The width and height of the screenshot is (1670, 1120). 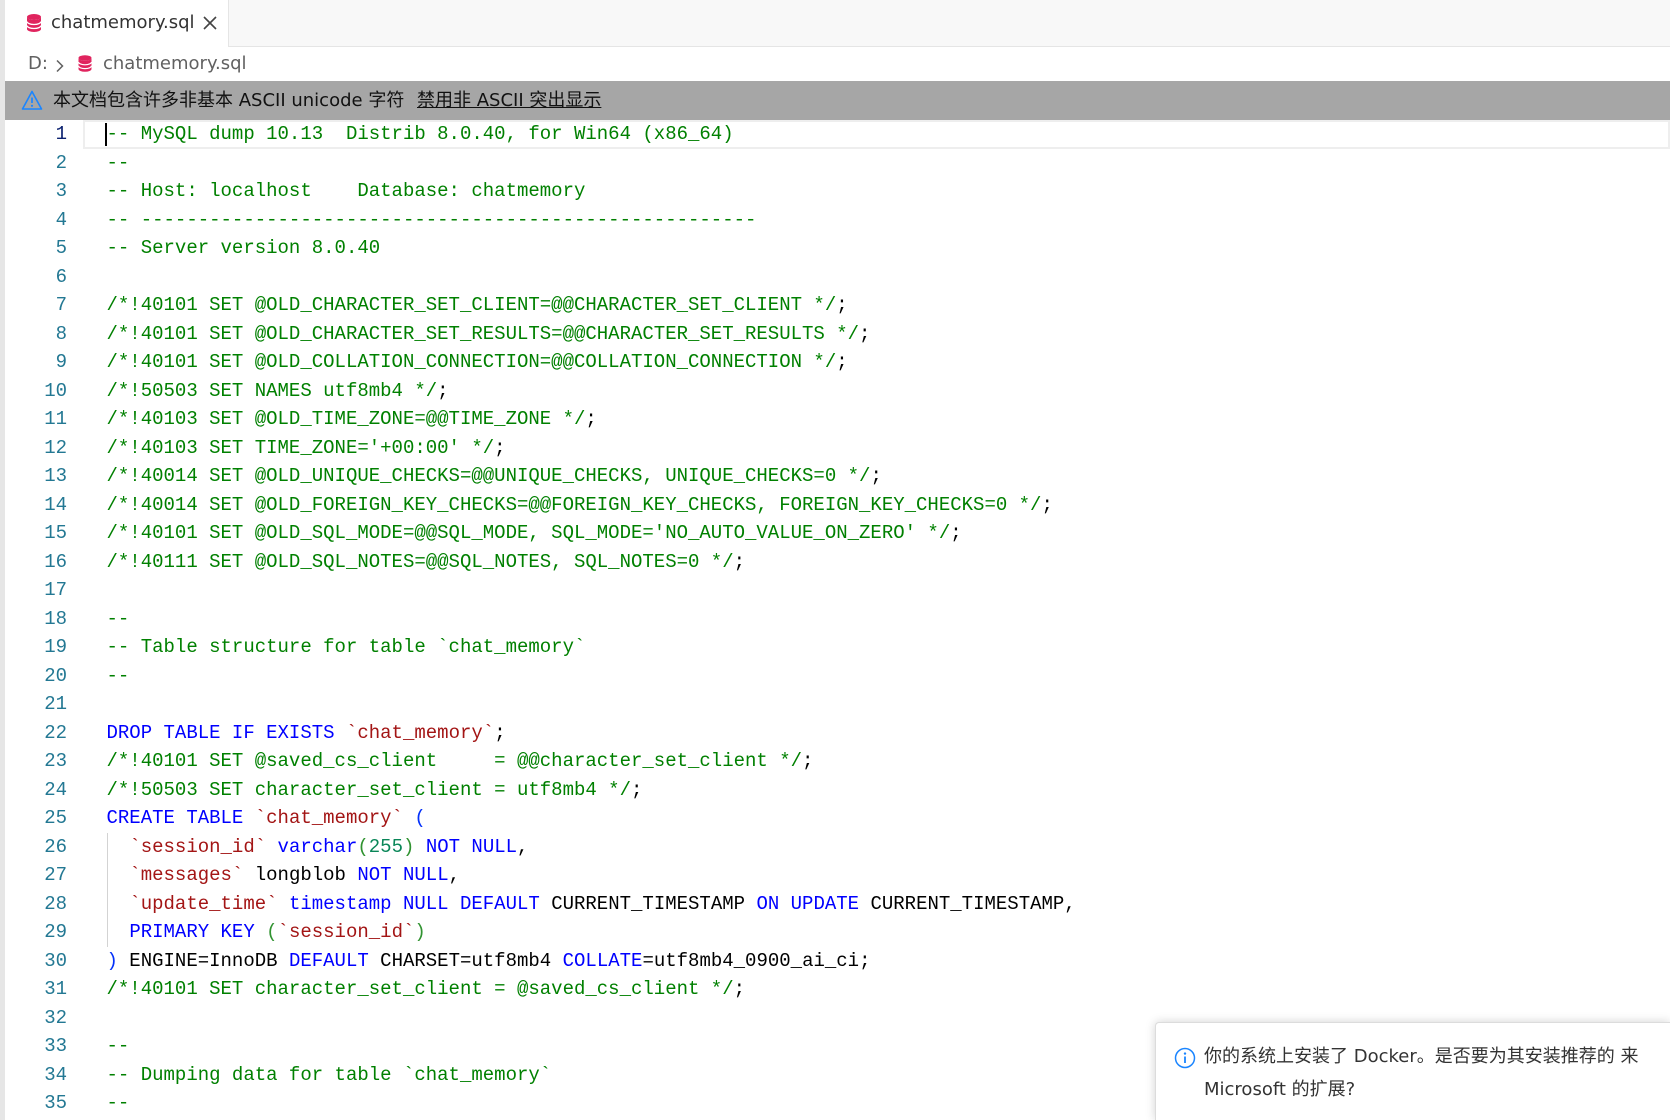 I want to click on line-number: 7, so click(x=61, y=305).